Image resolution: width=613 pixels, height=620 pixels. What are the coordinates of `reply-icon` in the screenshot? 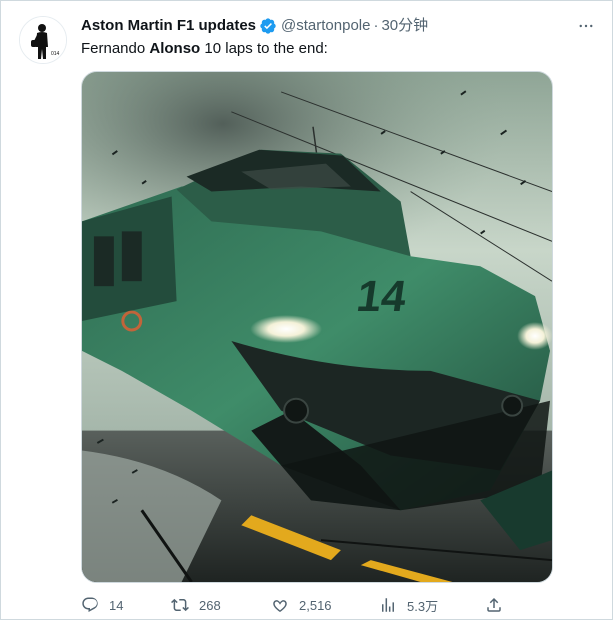 It's located at (90, 605).